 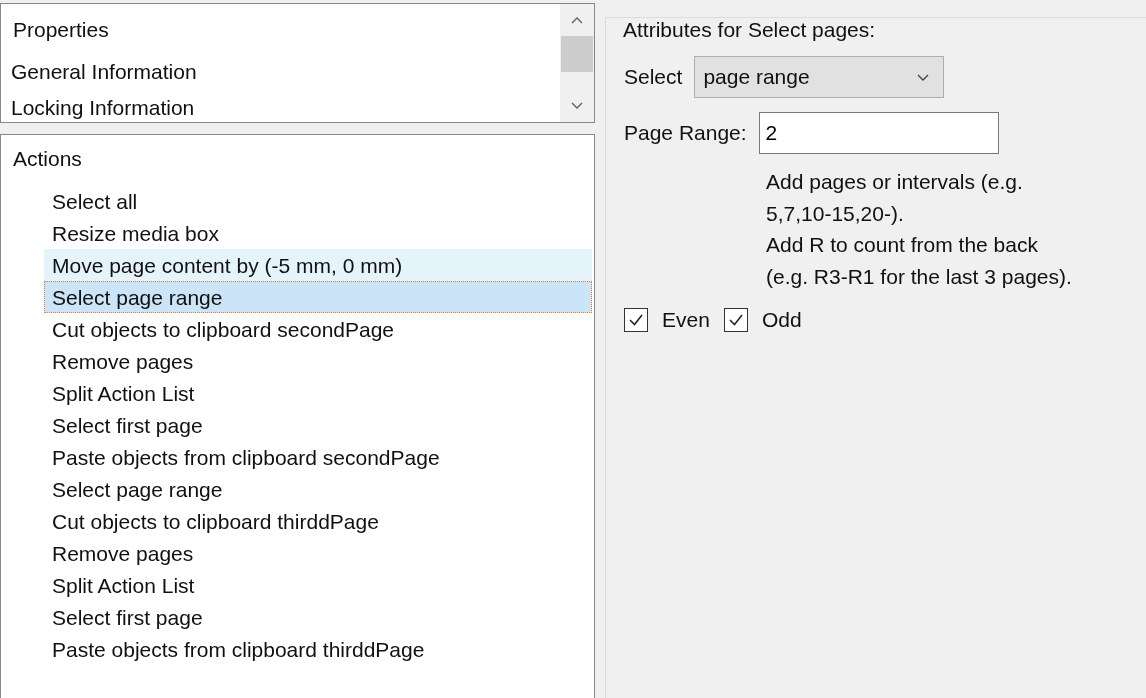 I want to click on help-text: 5,7,10-15,20-)., so click(x=835, y=213).